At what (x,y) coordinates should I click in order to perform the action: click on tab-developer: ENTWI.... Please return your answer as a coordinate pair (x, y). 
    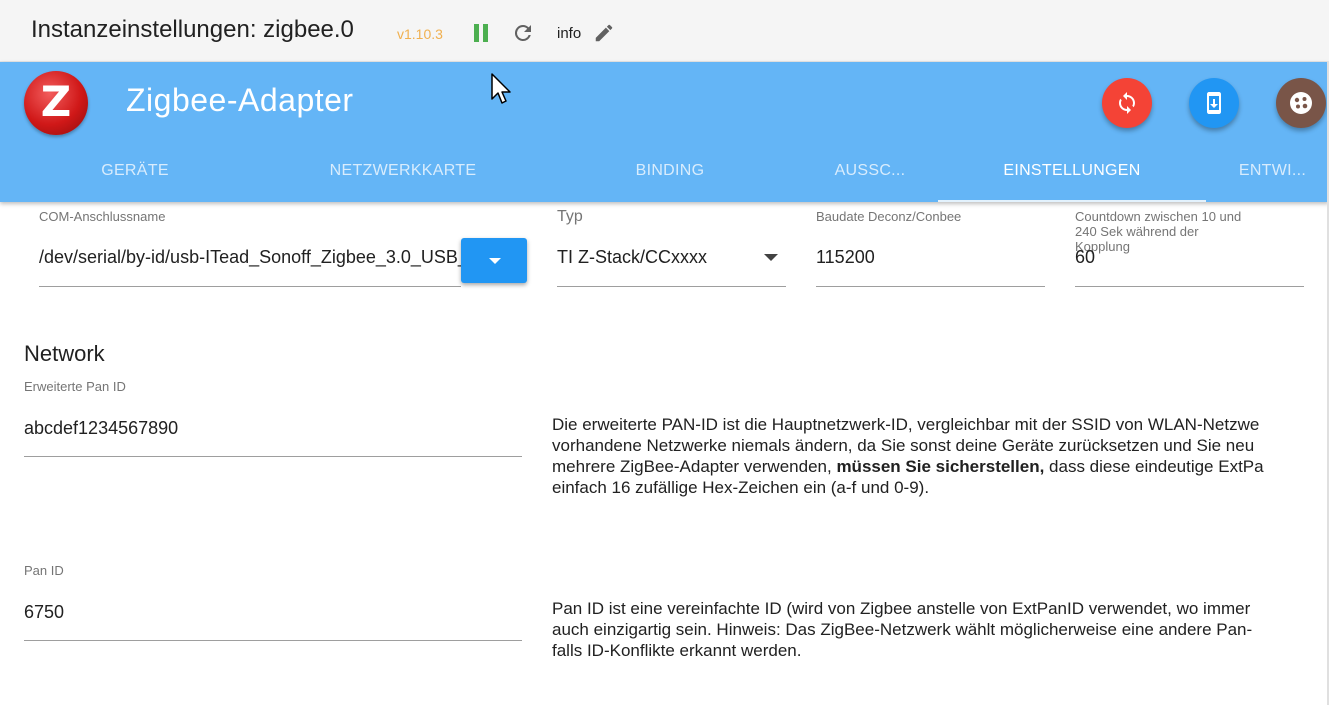
    Looking at the image, I should click on (1272, 178).